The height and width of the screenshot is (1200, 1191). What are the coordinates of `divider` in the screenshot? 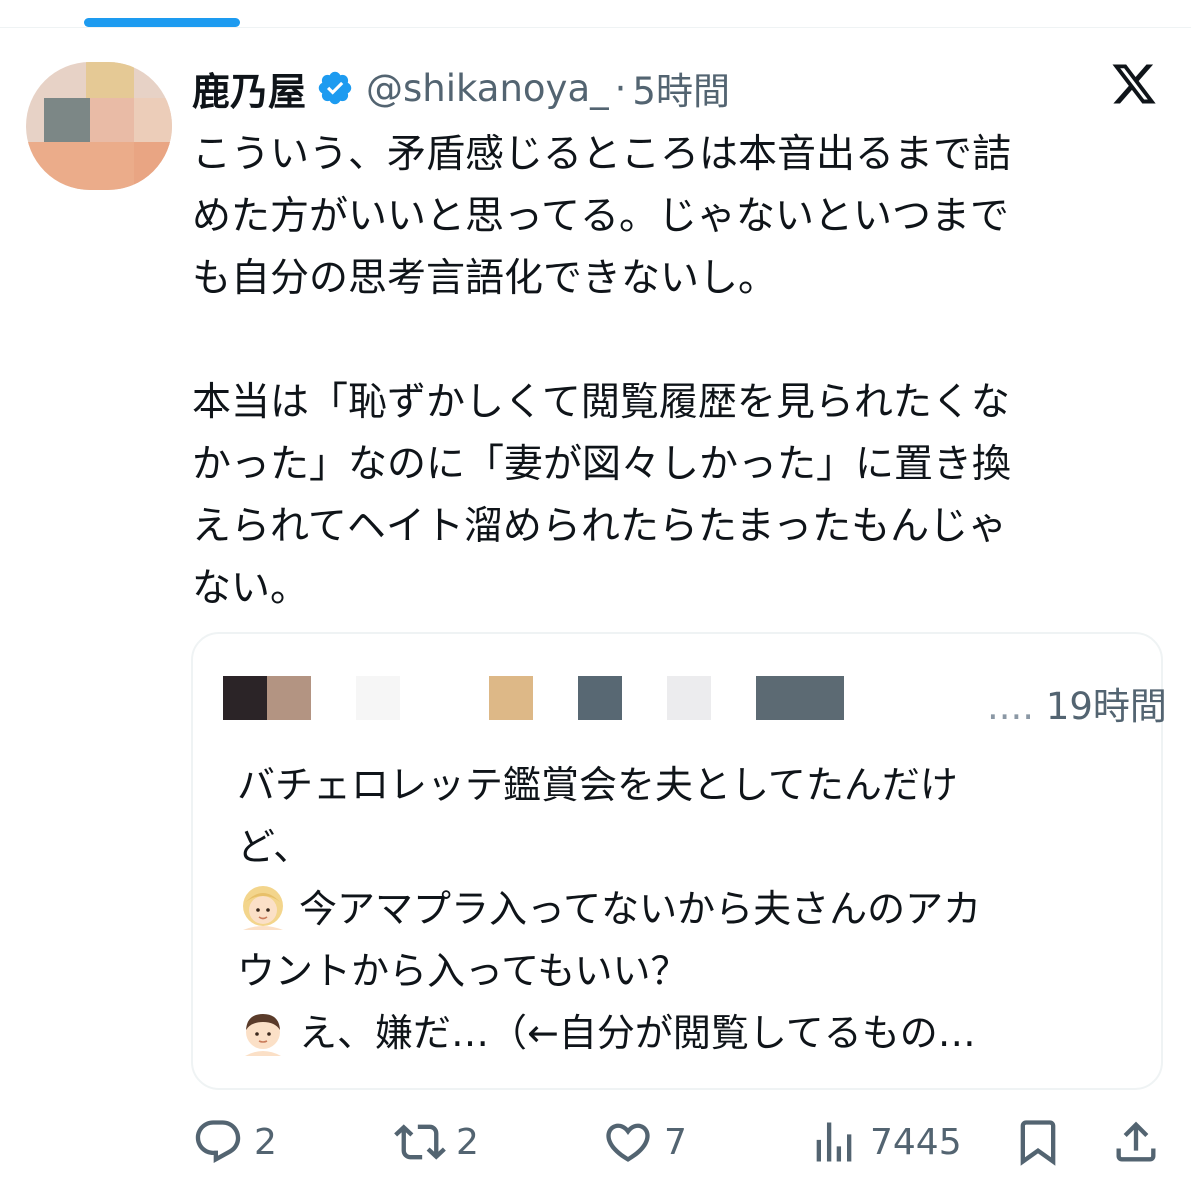 It's located at (595, 27).